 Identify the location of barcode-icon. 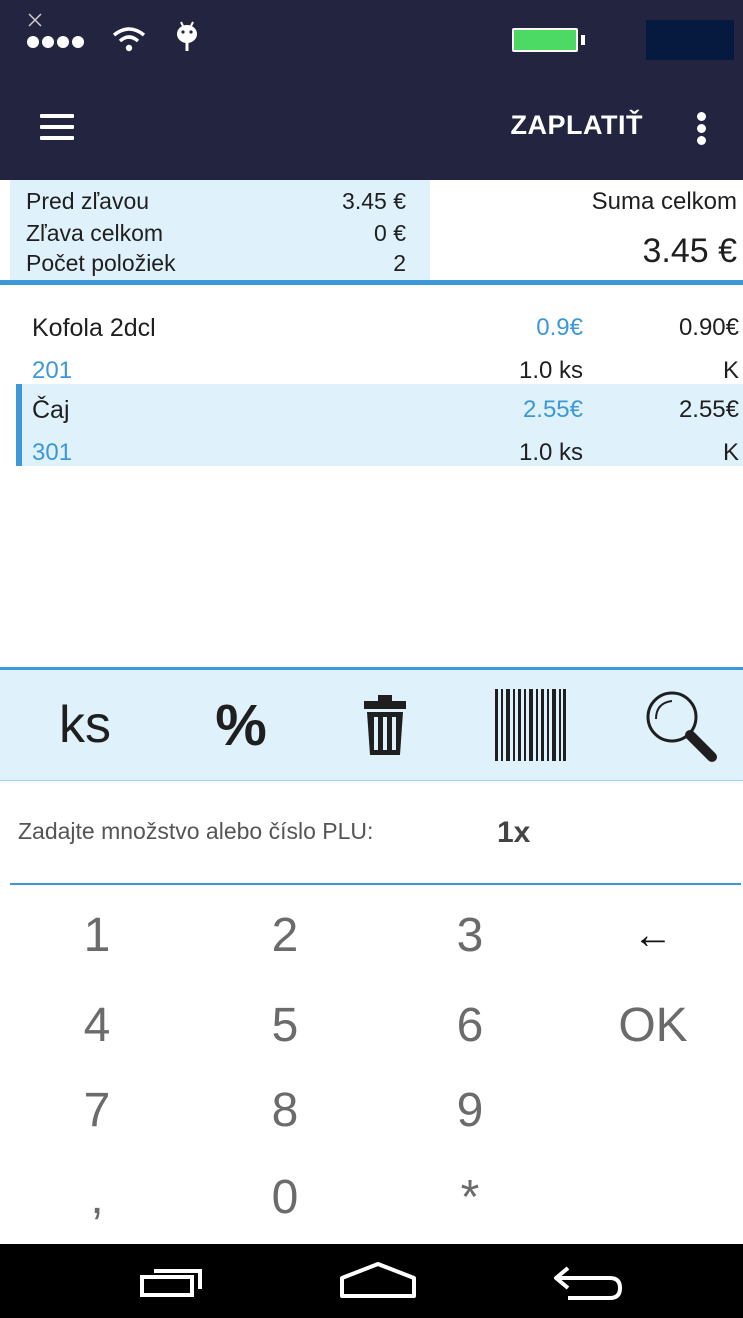
(530, 725).